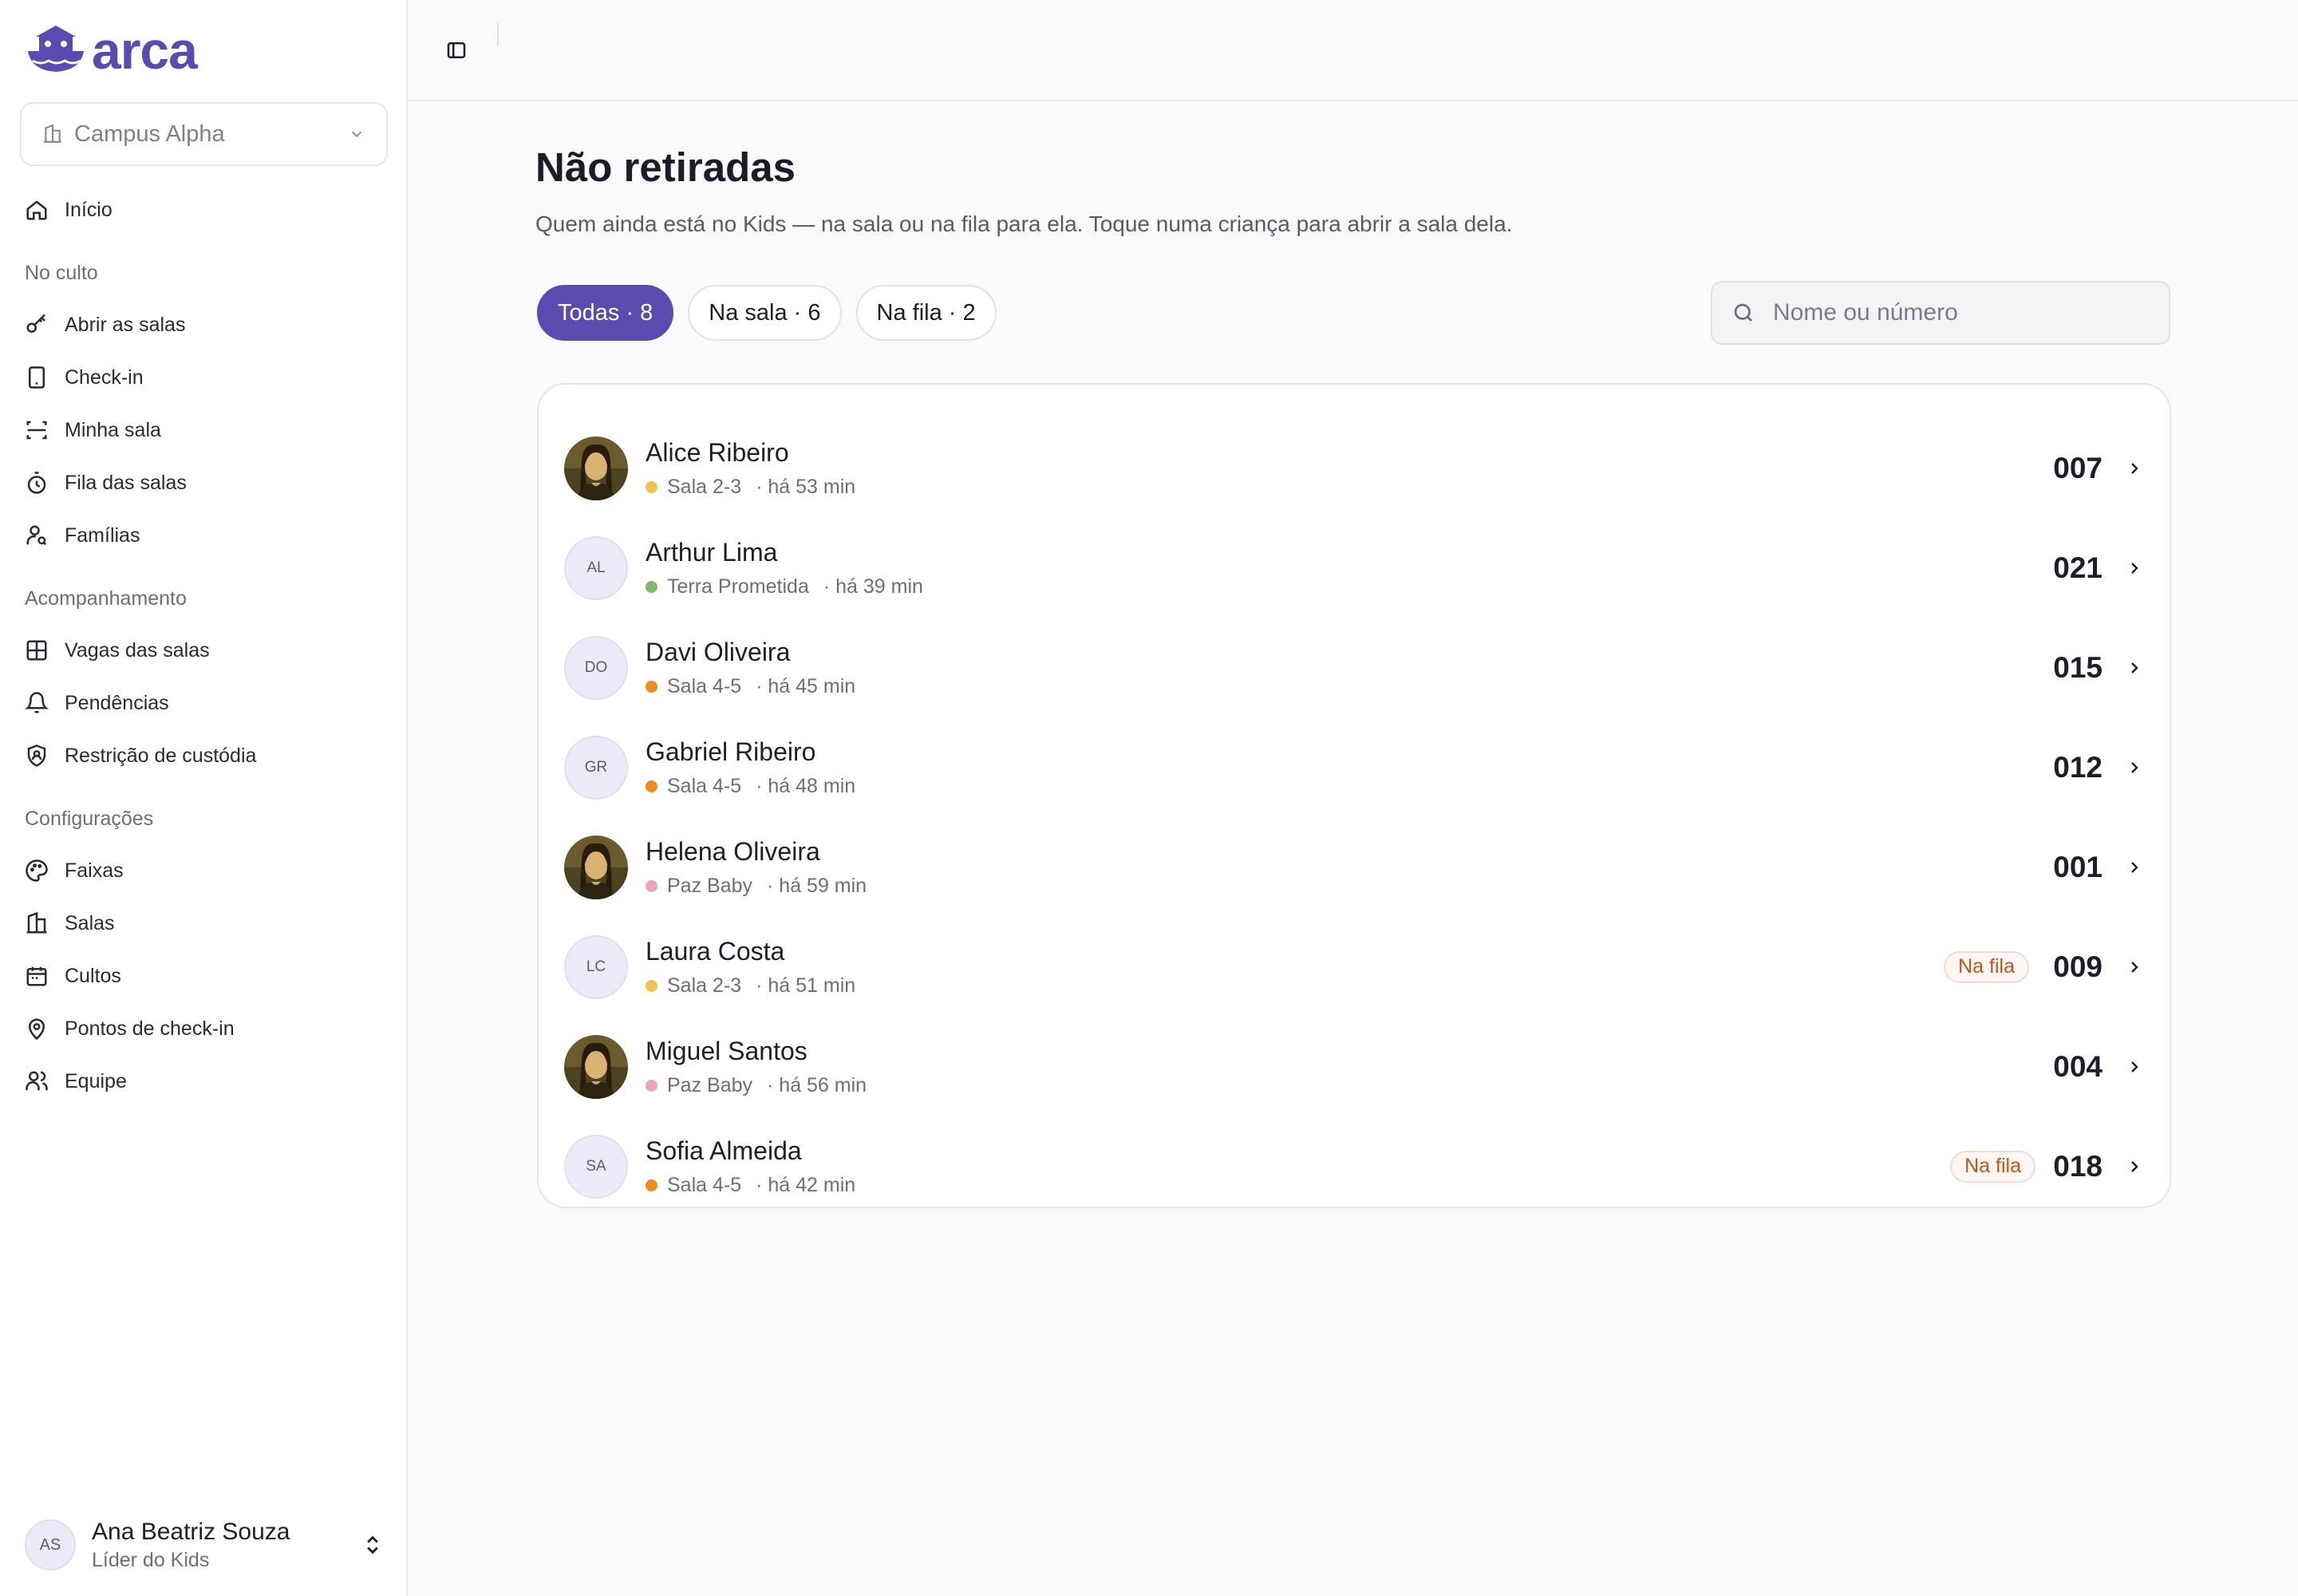 This screenshot has width=2298, height=1596. Describe the element at coordinates (806, 685) in the screenshot. I see `child-time: · há 45 min` at that location.